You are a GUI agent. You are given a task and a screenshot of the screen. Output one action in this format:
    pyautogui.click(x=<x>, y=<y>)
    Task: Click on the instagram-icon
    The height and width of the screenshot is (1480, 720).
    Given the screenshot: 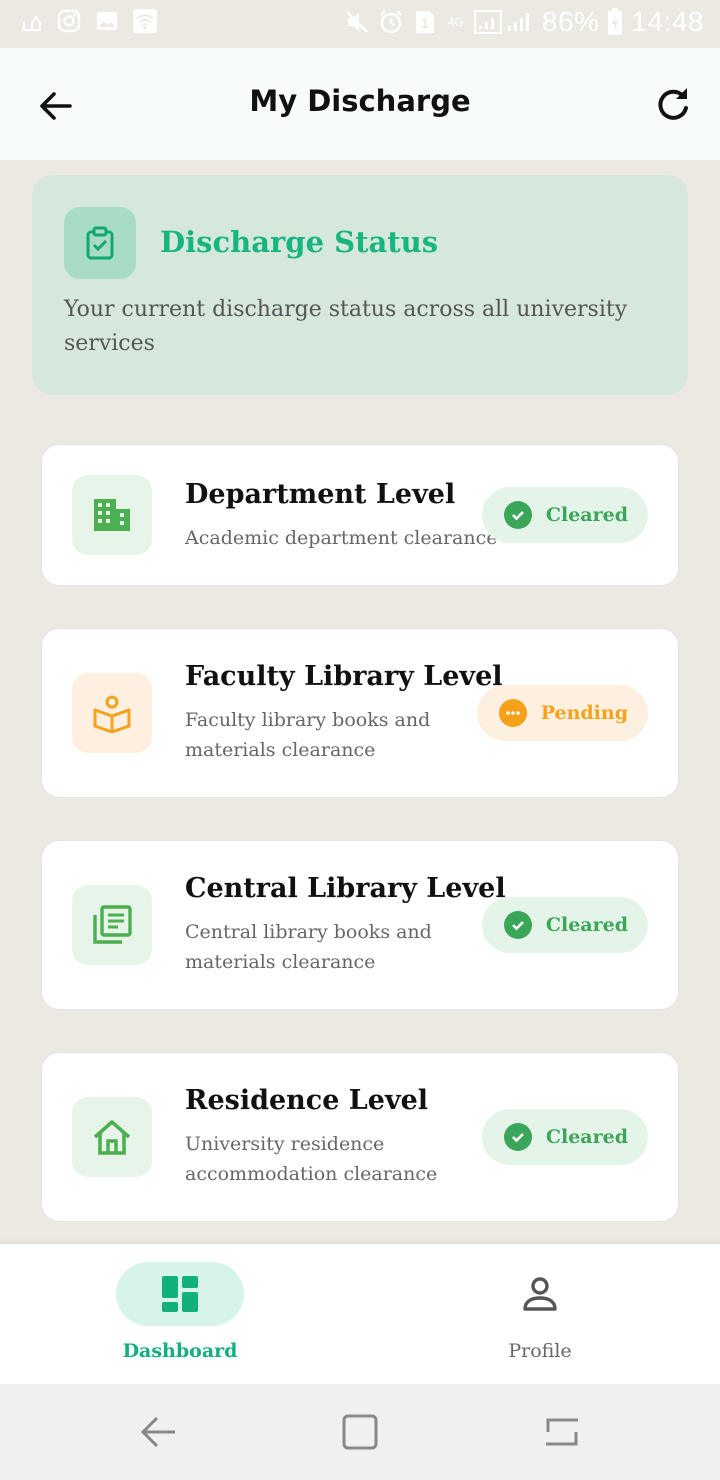 What is the action you would take?
    pyautogui.click(x=69, y=21)
    